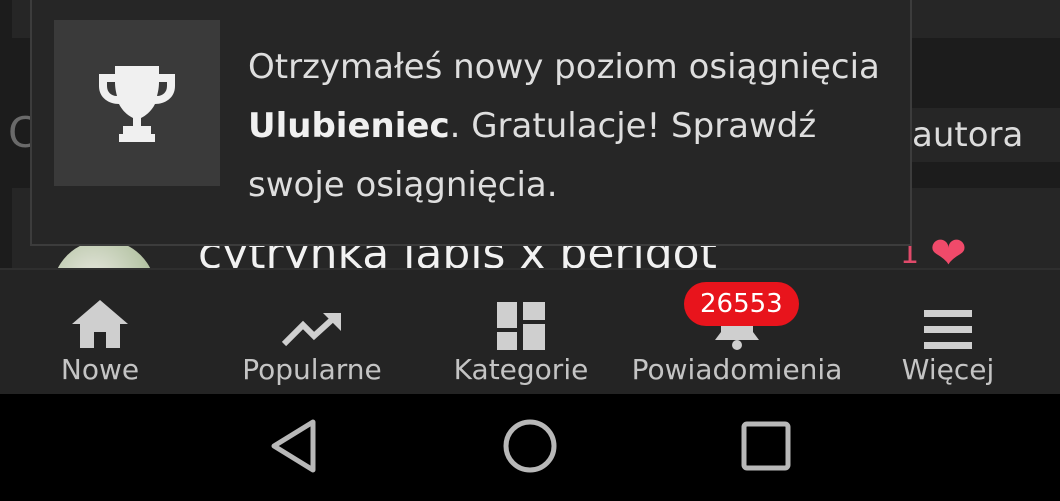 This screenshot has height=501, width=1060. I want to click on recents-square-icon, so click(766, 446).